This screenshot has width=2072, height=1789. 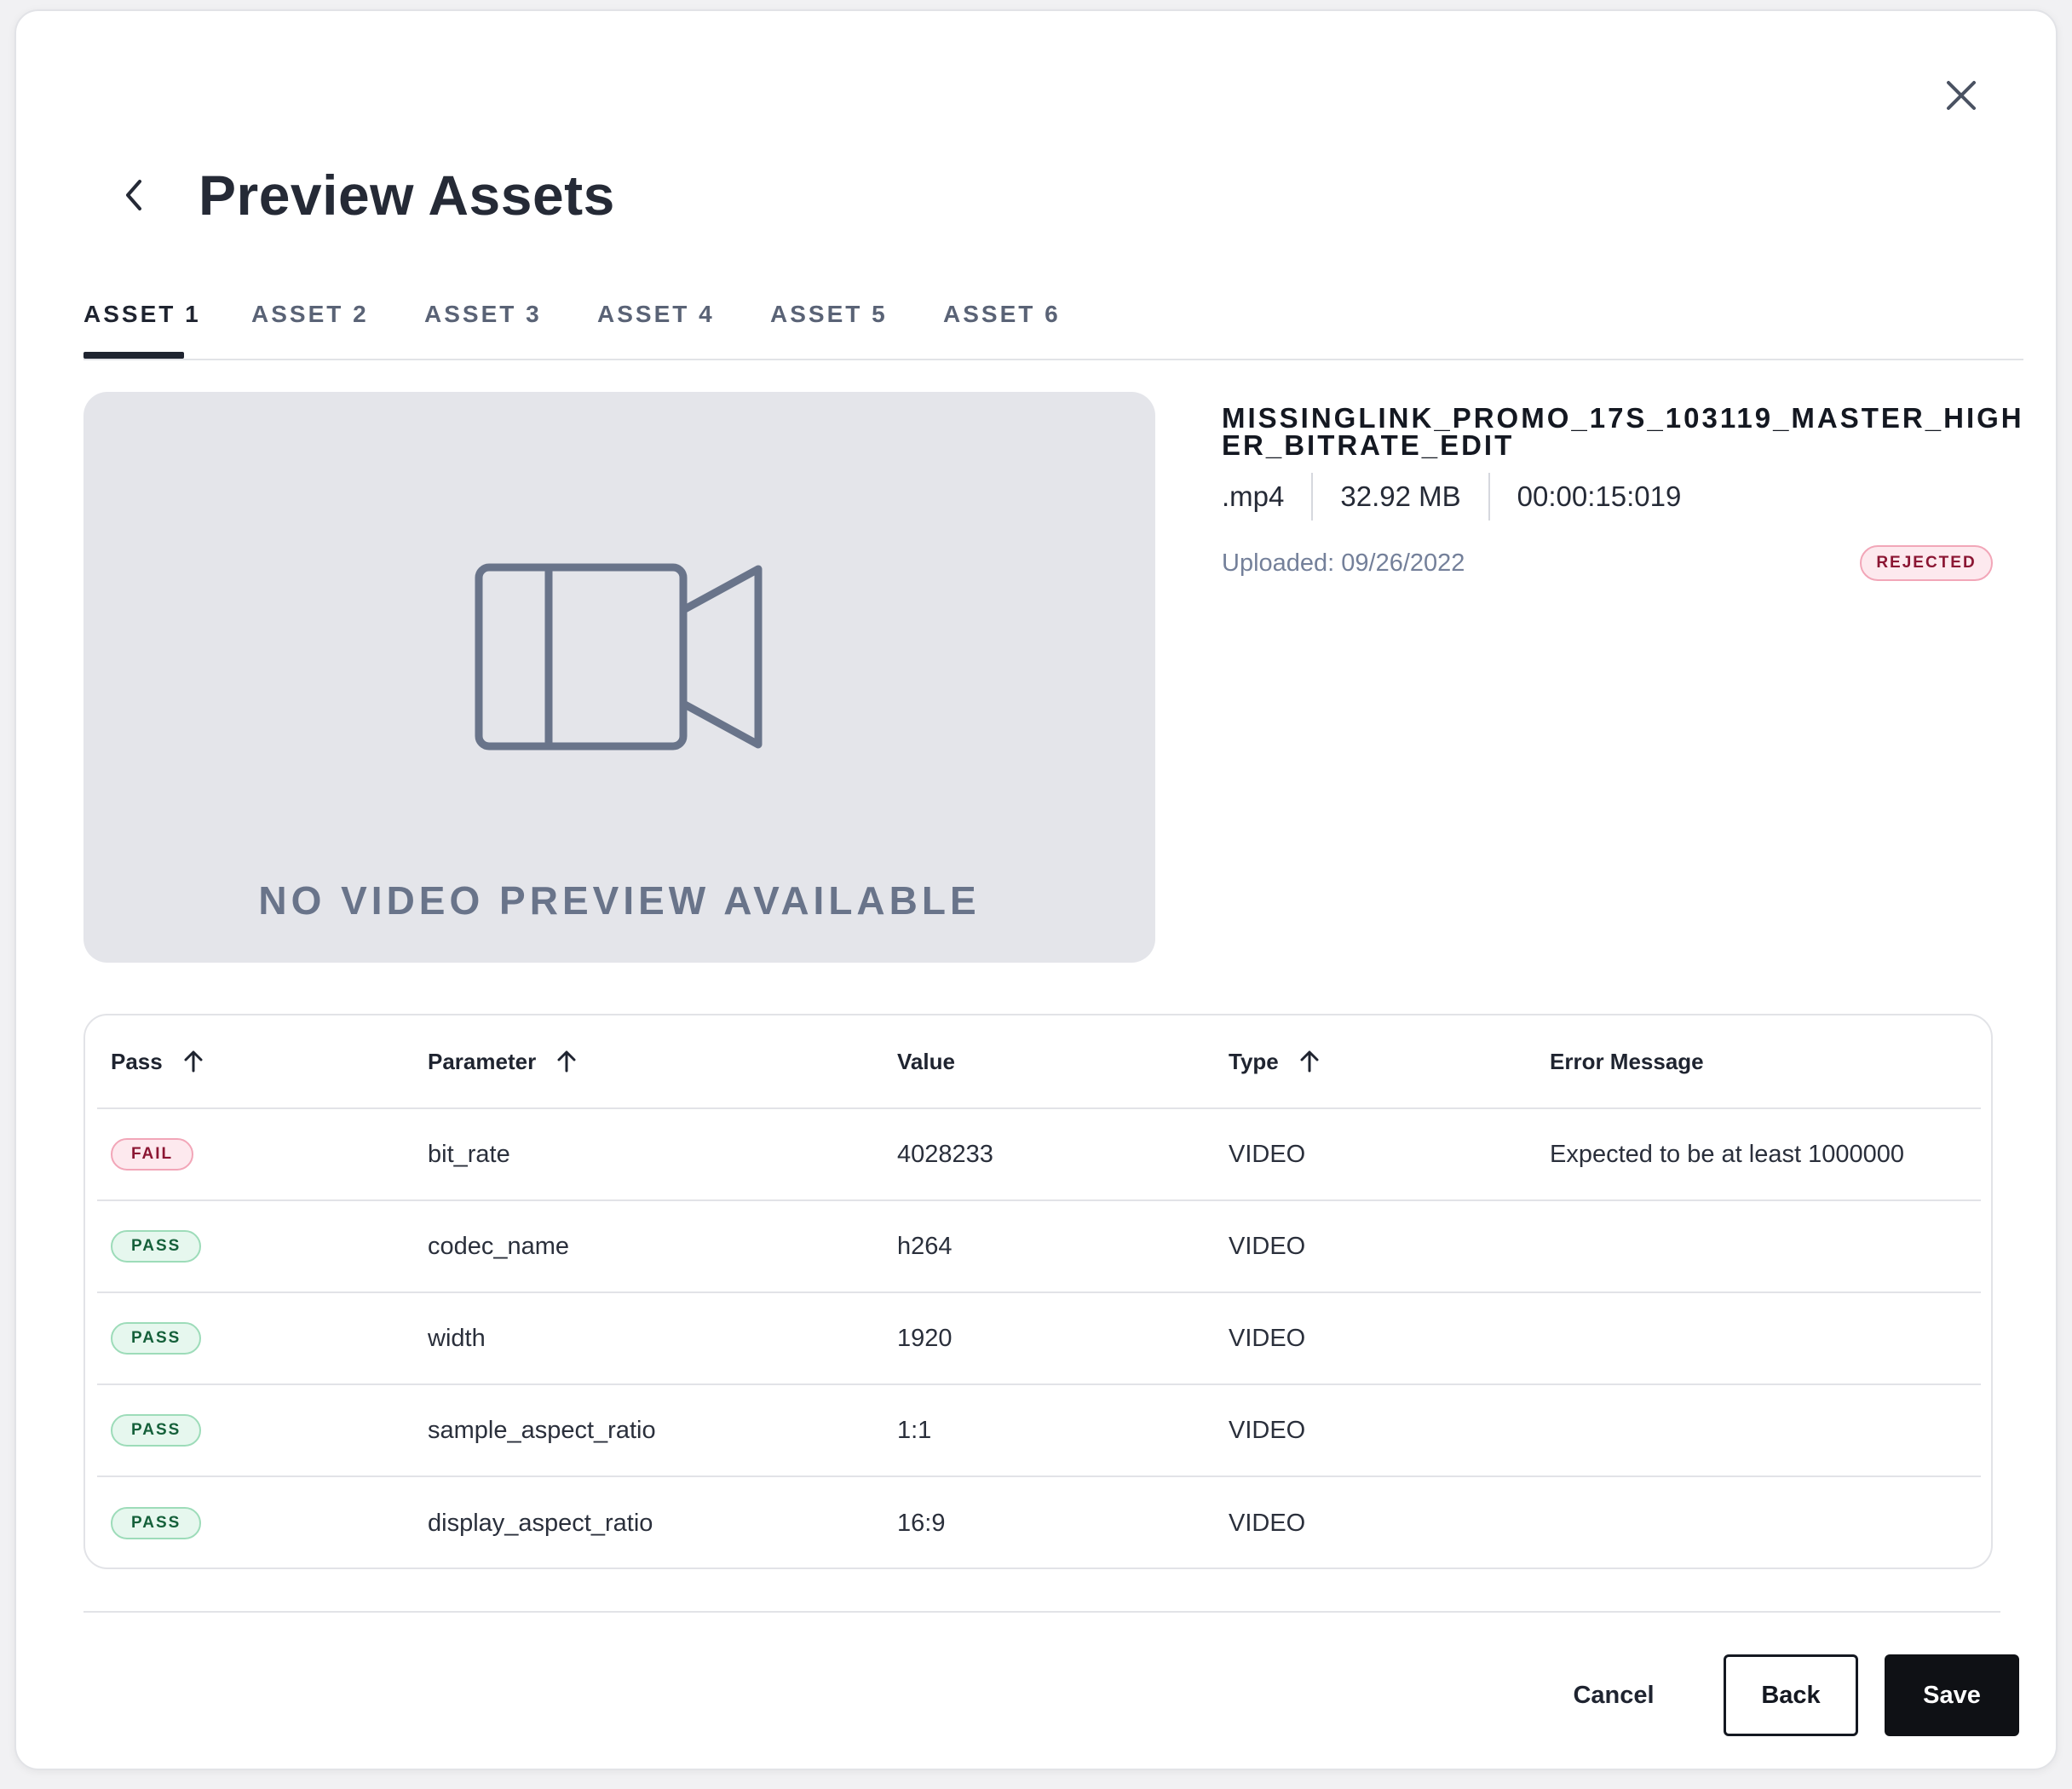 What do you see at coordinates (1039, 1062) in the screenshot?
I see `table-header-row: Pass Parameter Value Type Error Message` at bounding box center [1039, 1062].